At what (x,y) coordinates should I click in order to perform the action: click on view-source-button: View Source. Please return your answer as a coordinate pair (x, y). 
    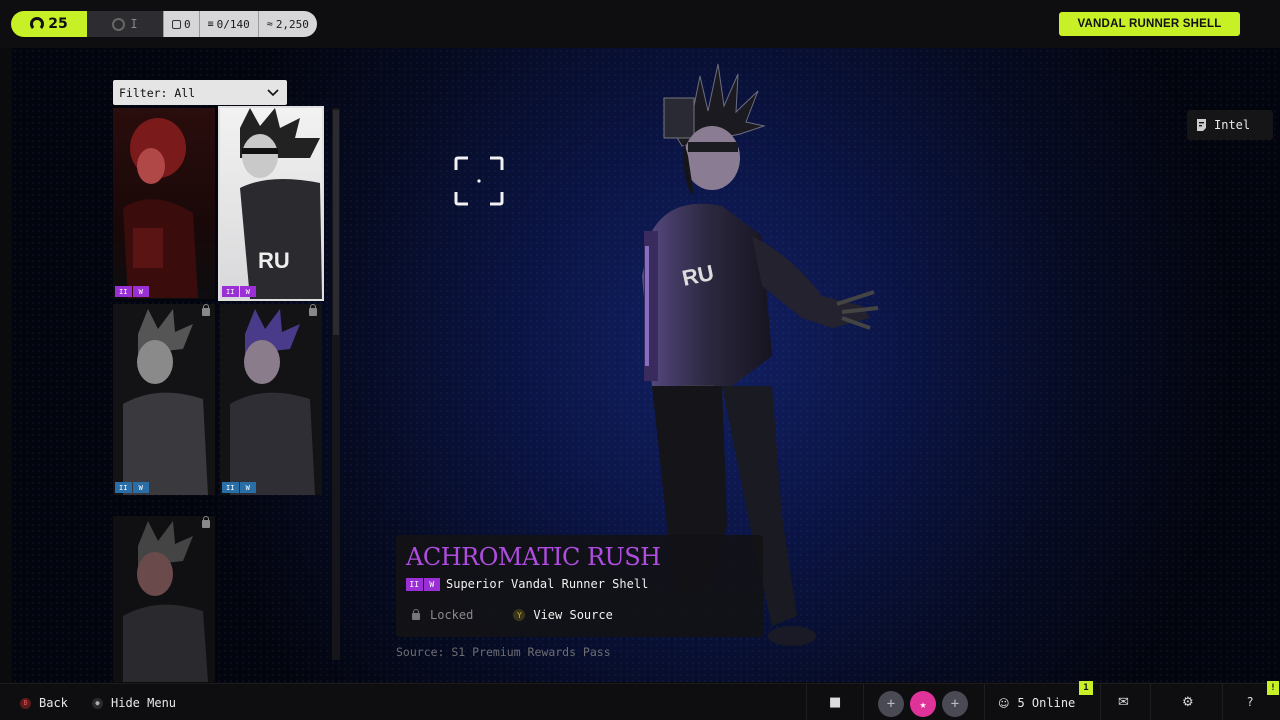
    Looking at the image, I should click on (572, 615).